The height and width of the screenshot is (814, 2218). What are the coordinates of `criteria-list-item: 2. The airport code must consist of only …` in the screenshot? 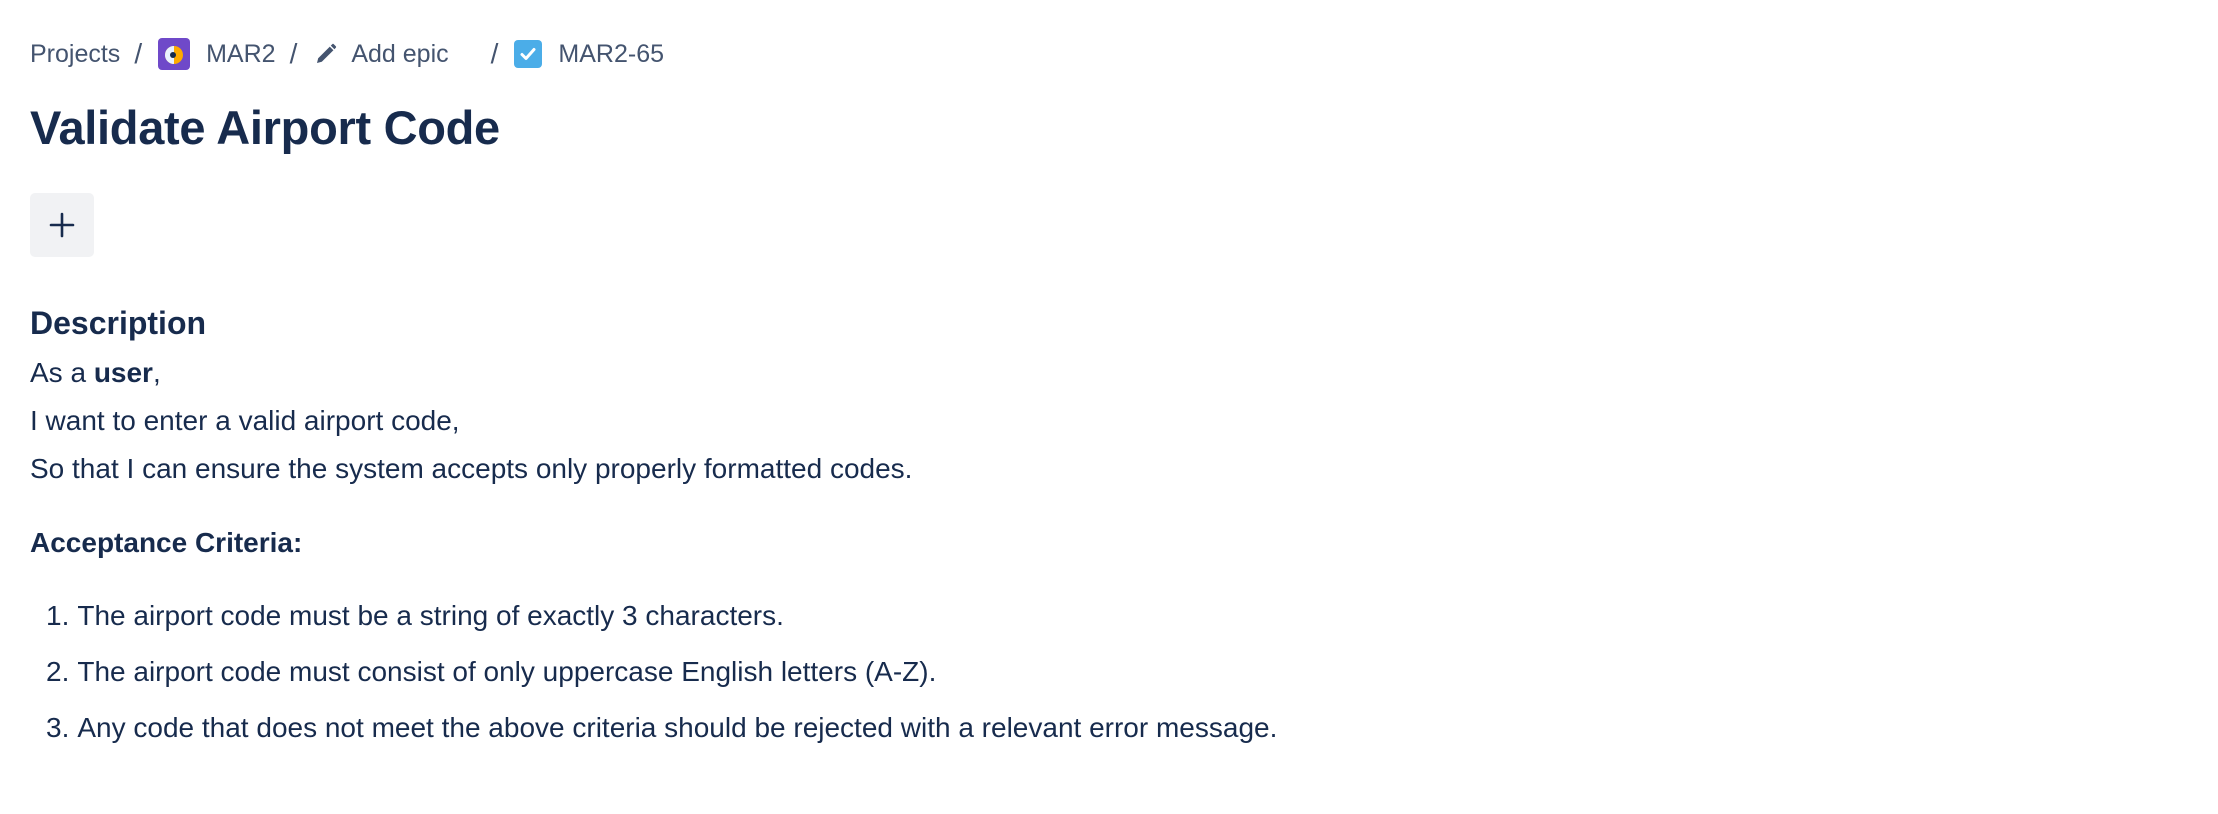 It's located at (491, 672).